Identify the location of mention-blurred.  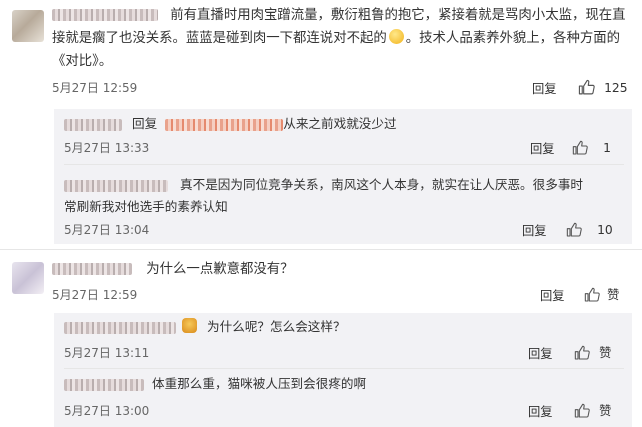
(224, 124).